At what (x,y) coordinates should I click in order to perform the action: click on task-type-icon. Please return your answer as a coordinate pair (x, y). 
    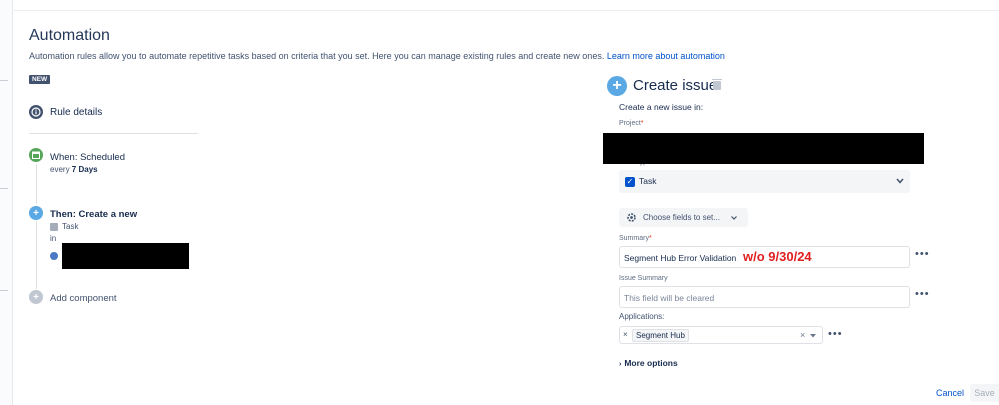
    Looking at the image, I should click on (54, 227).